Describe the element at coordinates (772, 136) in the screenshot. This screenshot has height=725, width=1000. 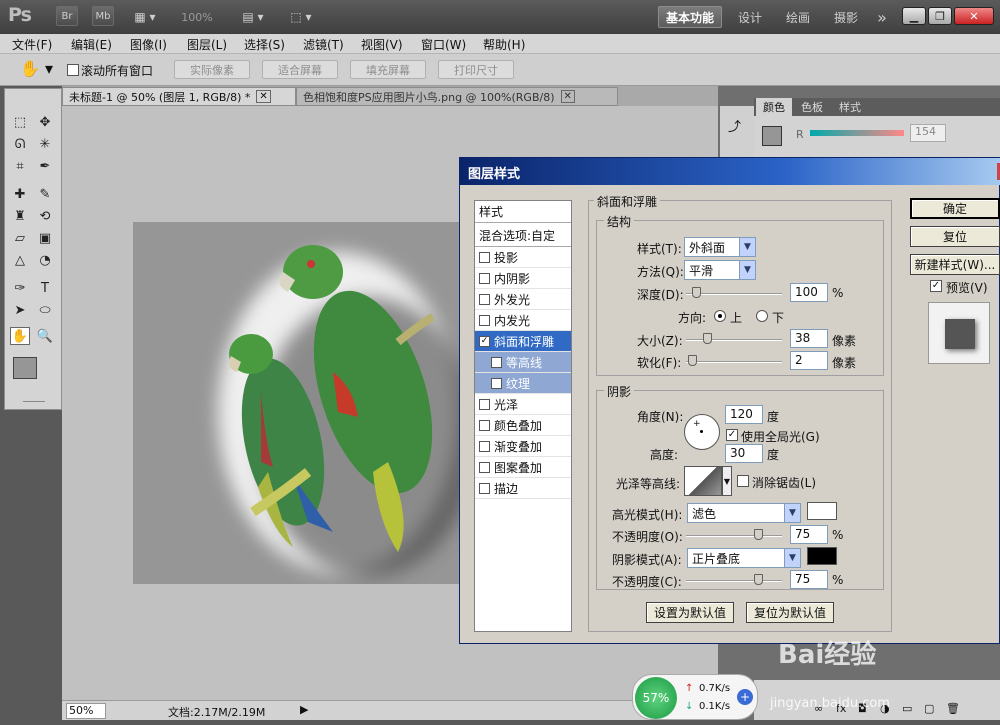
I see `color-fg-swatch` at that location.